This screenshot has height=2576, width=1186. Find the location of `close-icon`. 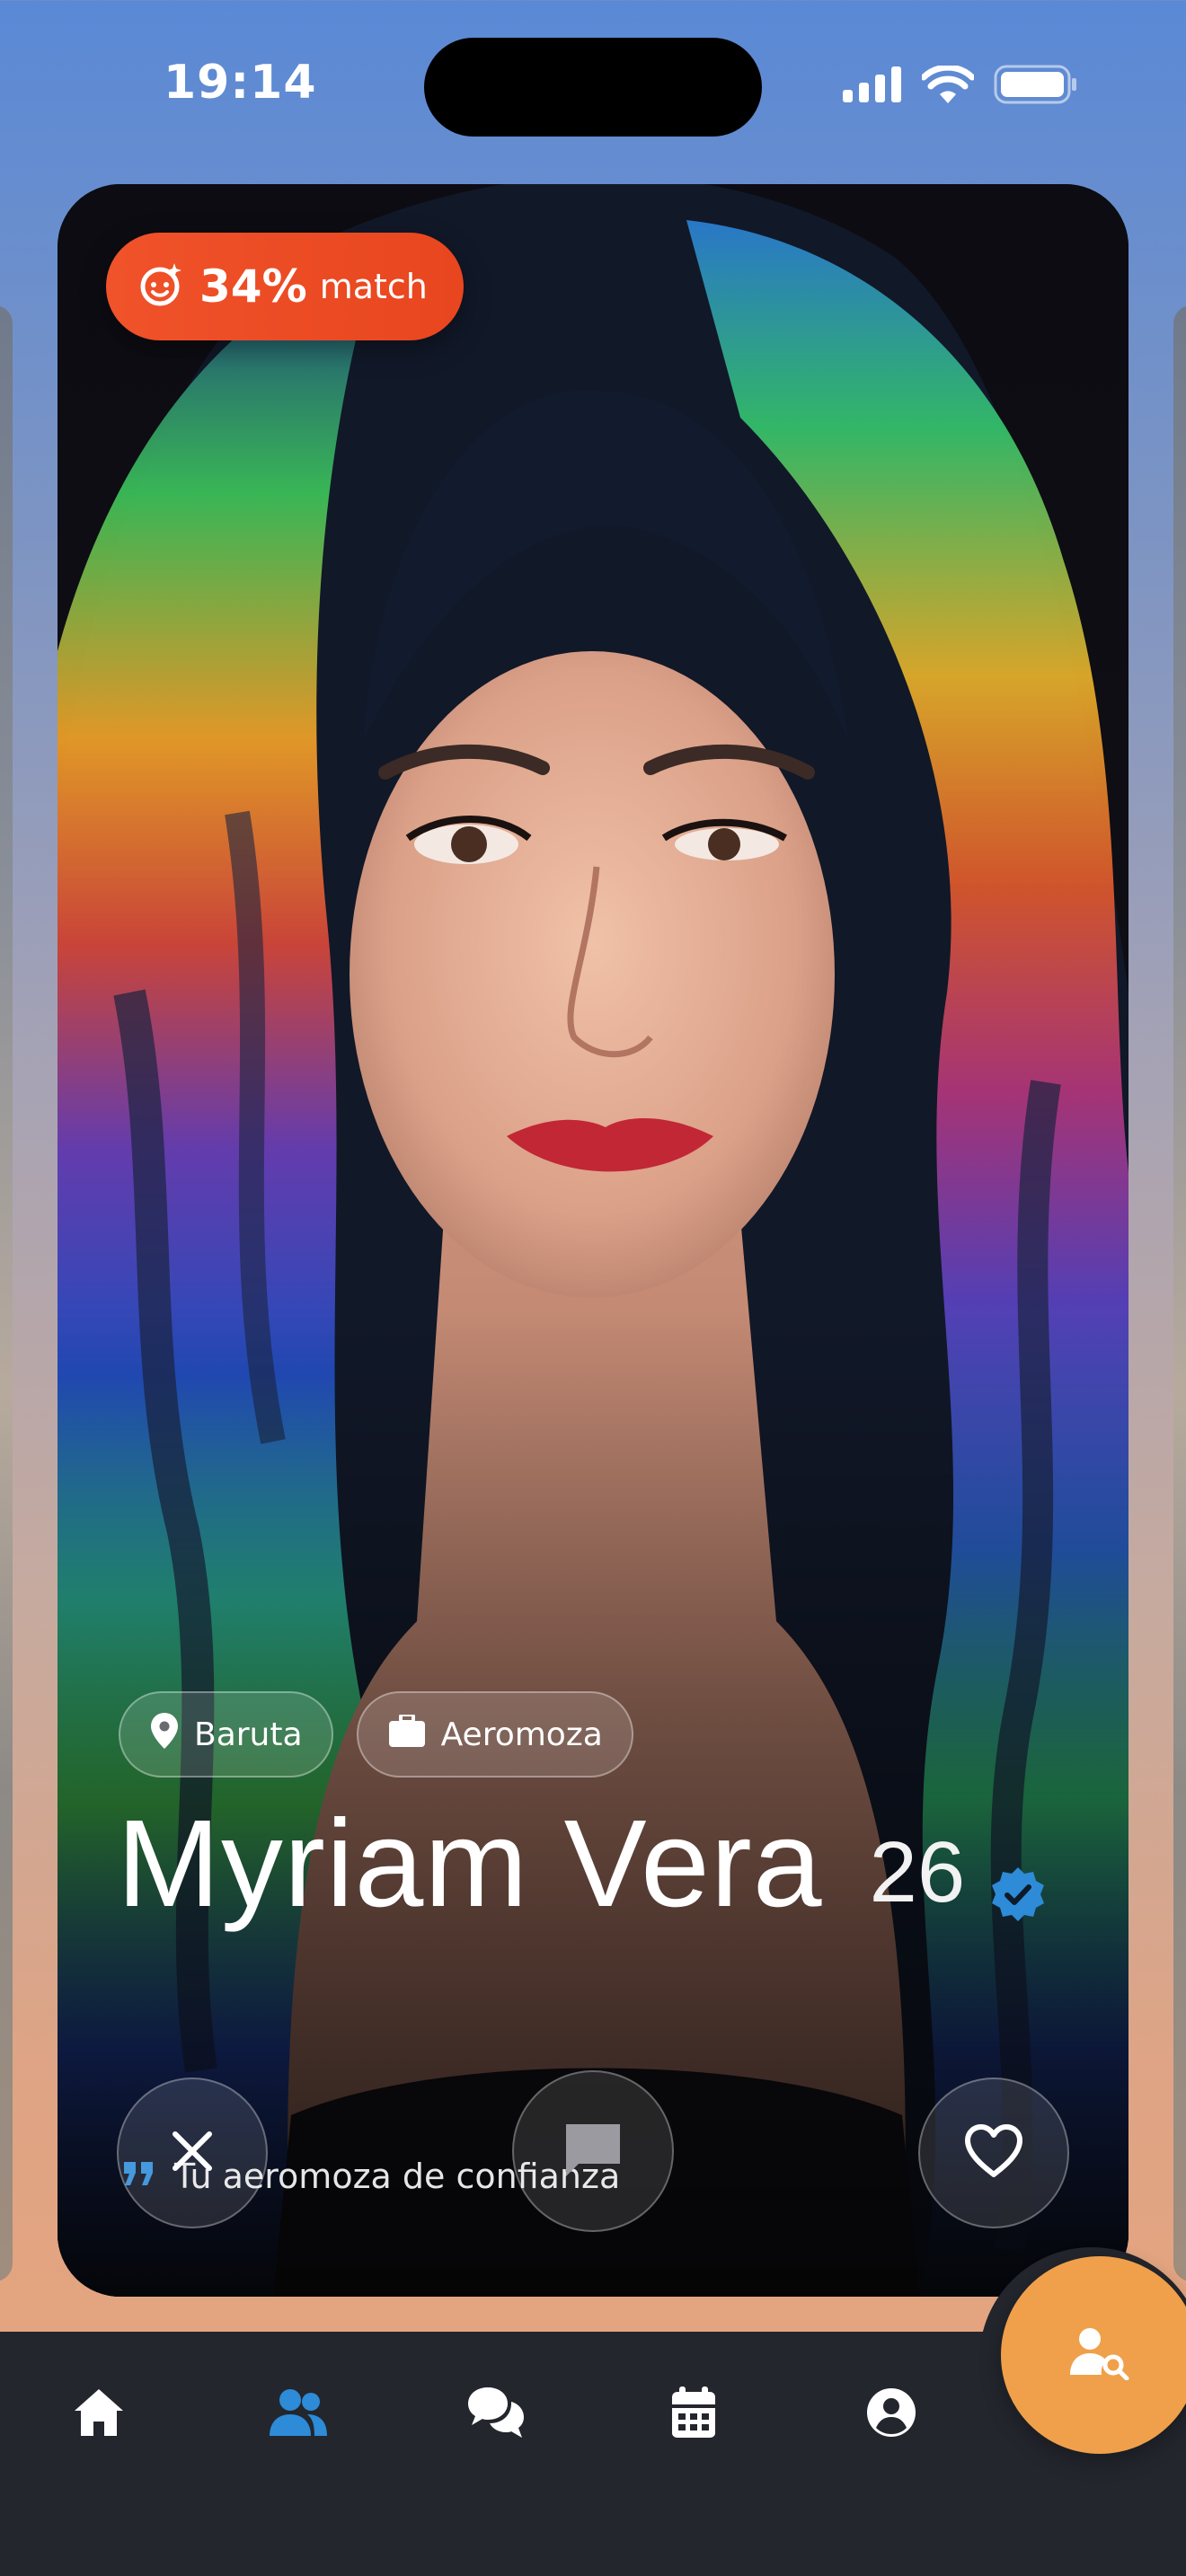

close-icon is located at coordinates (192, 2153).